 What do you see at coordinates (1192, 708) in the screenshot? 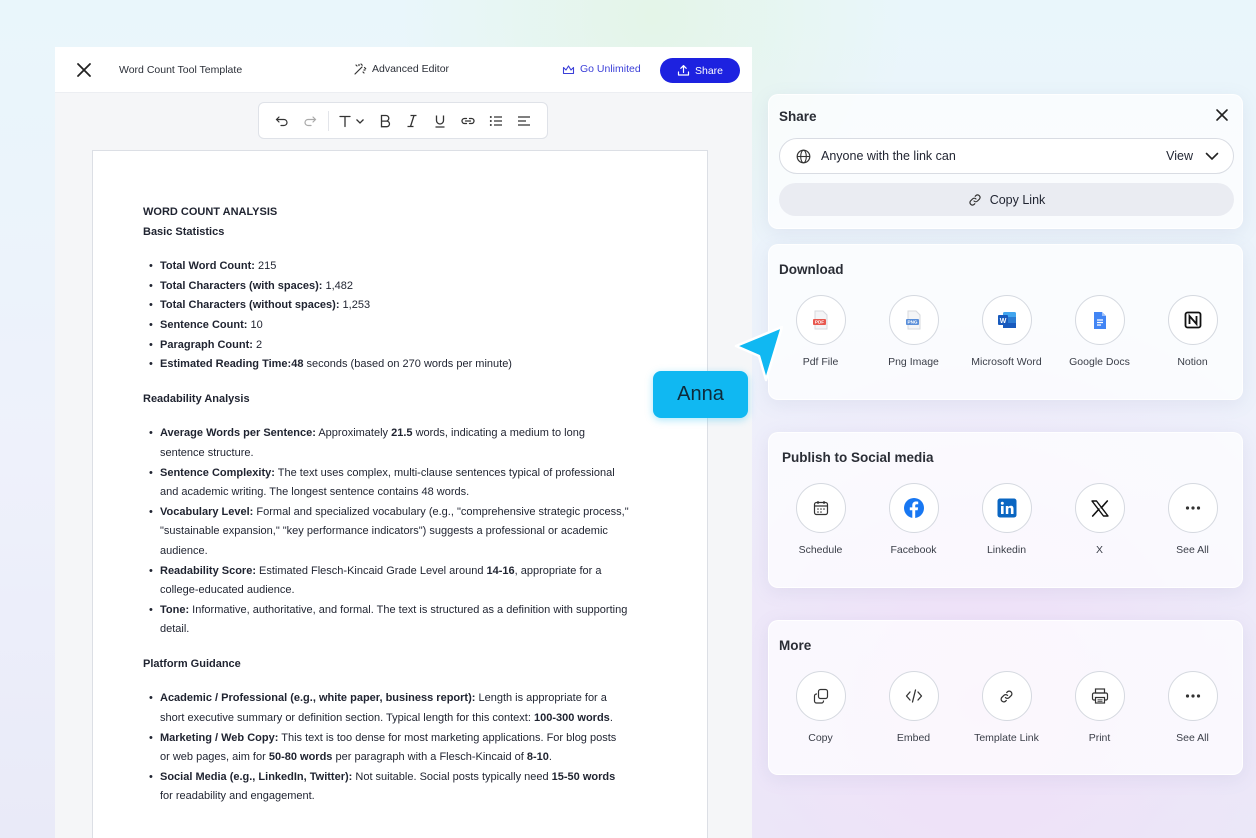
I see `see-all-more-button: See All` at bounding box center [1192, 708].